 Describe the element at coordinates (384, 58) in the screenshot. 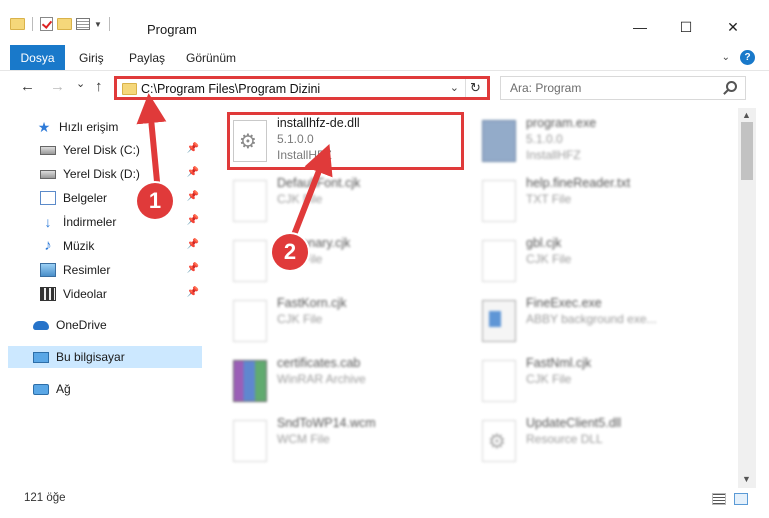

I see `ribbon: Dosya Giriş Paylaş Görünüm ⌄ ?` at that location.